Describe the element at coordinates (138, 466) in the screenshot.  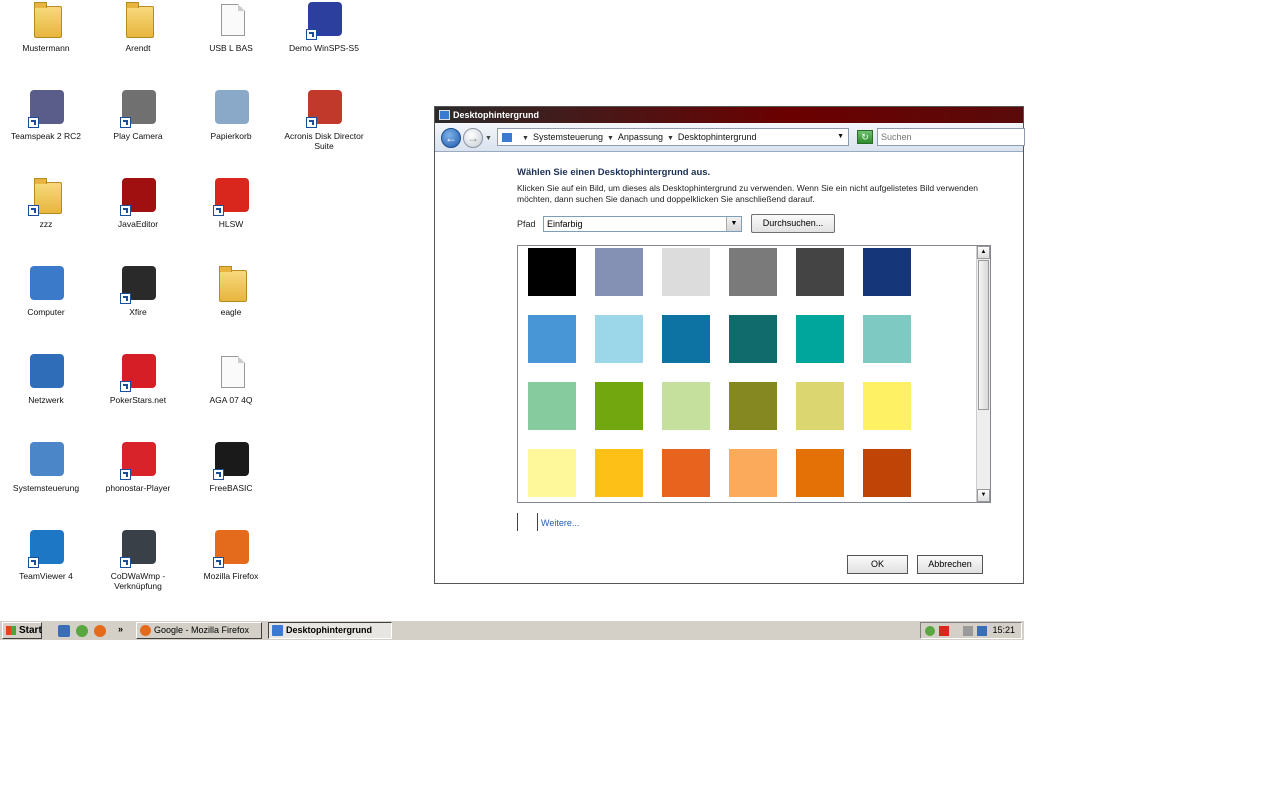
I see `desktop-icon-phonostar-icon: phonostar-Player` at that location.